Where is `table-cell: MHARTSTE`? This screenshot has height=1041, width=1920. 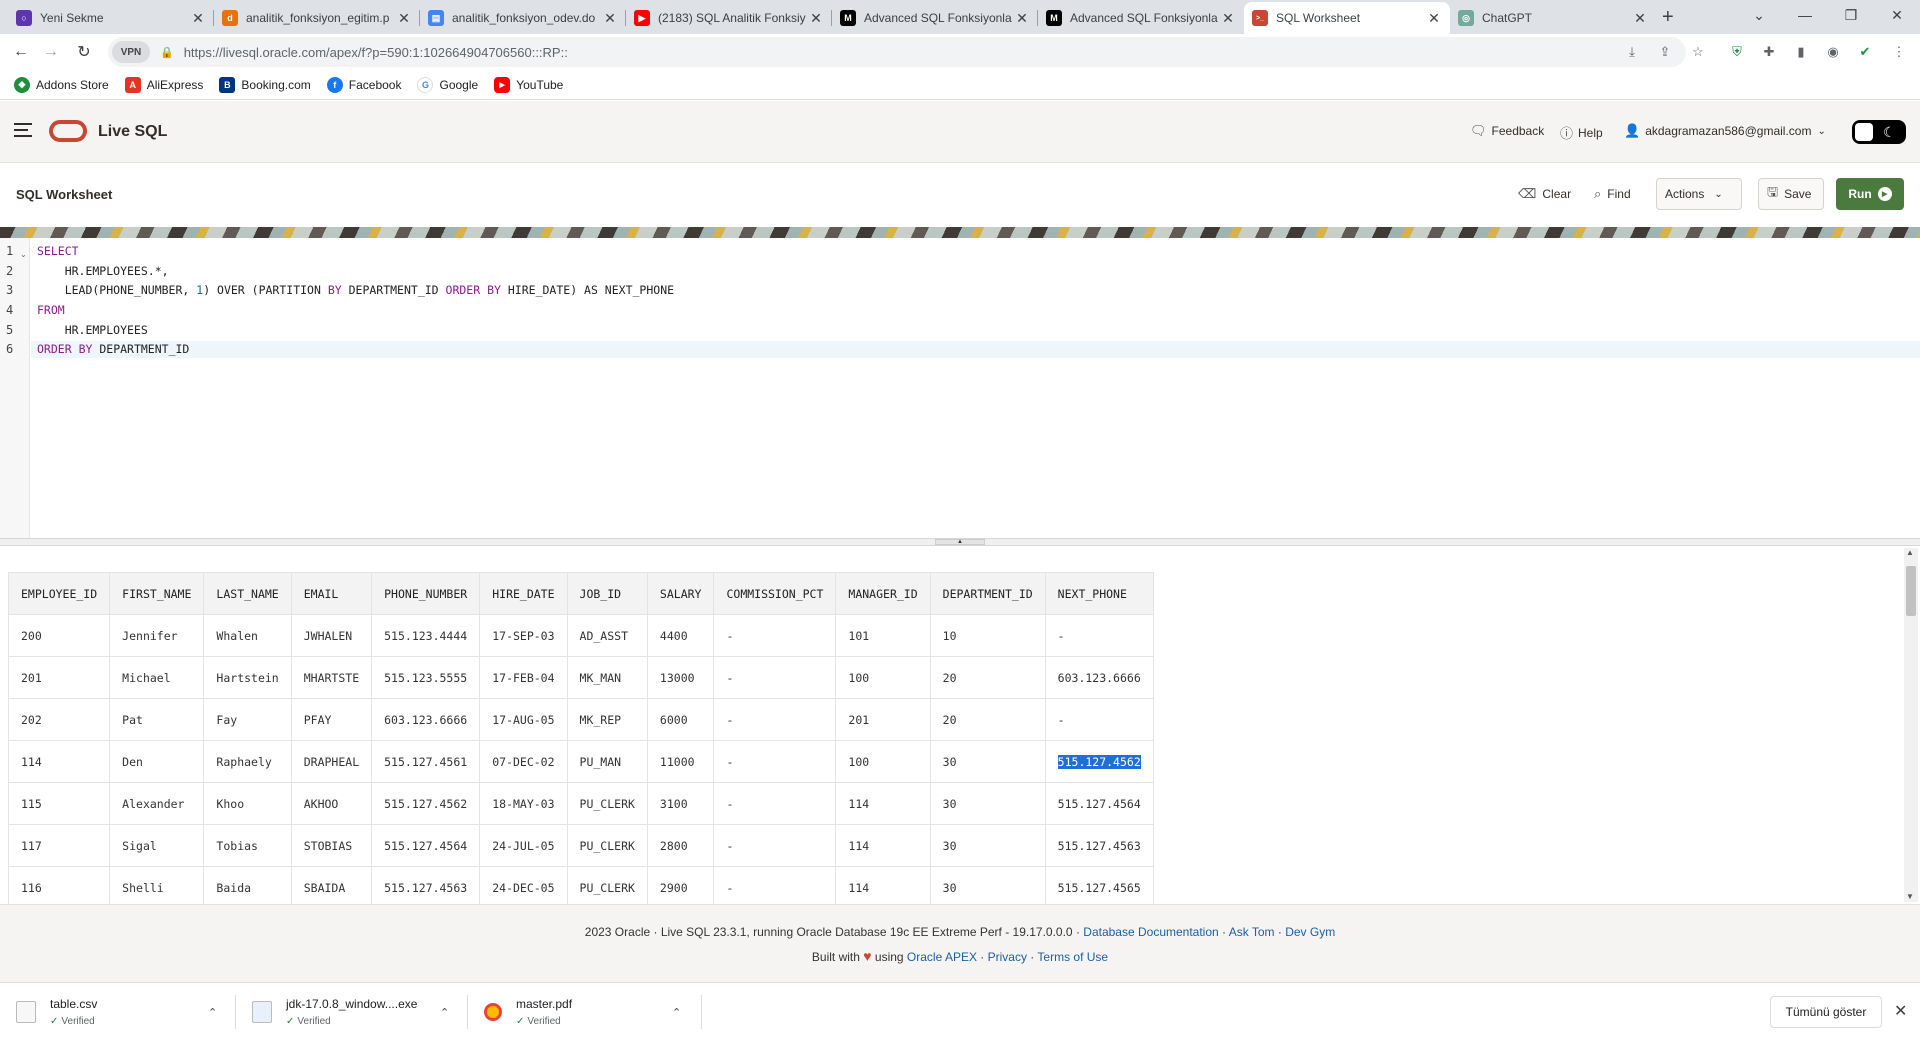 table-cell: MHARTSTE is located at coordinates (331, 677).